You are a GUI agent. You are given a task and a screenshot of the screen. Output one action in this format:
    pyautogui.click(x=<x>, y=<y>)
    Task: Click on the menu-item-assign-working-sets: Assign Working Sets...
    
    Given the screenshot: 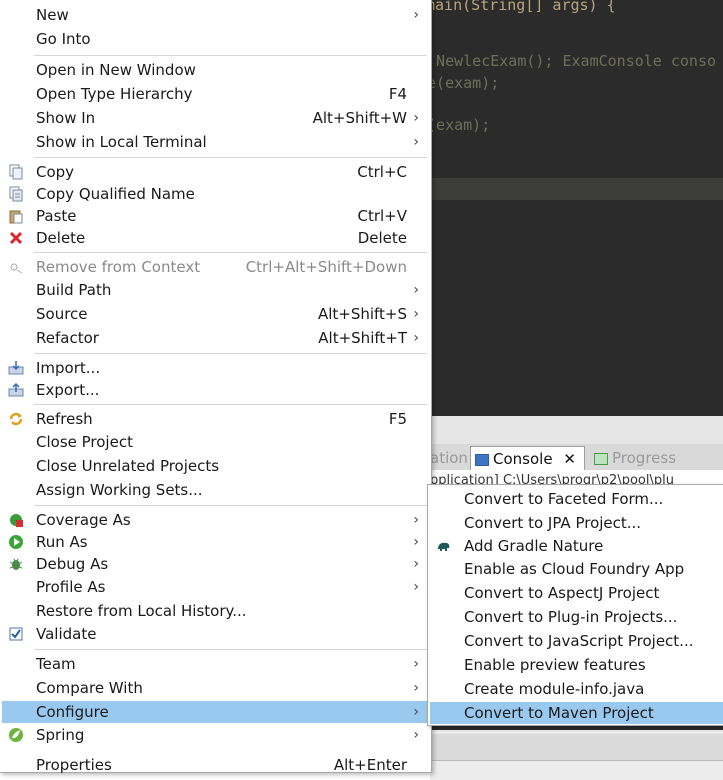 What is the action you would take?
    pyautogui.click(x=215, y=490)
    